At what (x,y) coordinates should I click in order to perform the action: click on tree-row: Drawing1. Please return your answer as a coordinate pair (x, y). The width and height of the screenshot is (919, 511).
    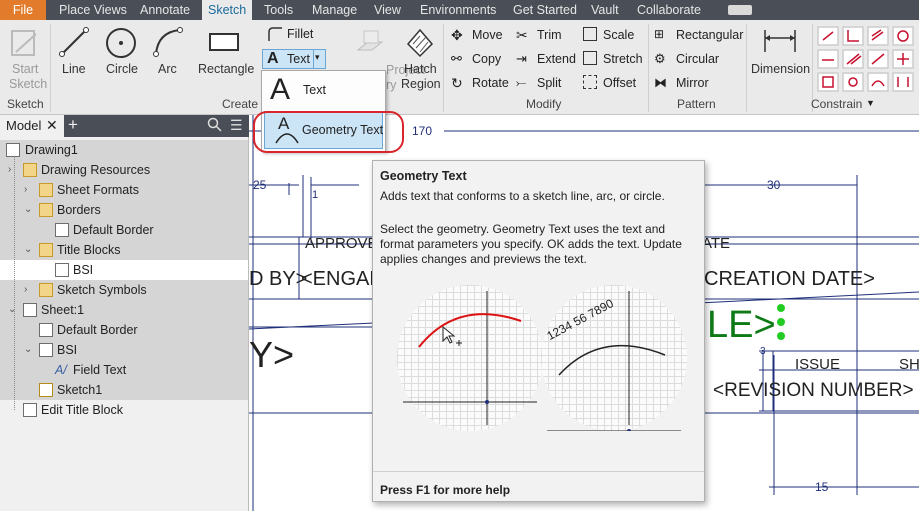
    Looking at the image, I should click on (124, 150).